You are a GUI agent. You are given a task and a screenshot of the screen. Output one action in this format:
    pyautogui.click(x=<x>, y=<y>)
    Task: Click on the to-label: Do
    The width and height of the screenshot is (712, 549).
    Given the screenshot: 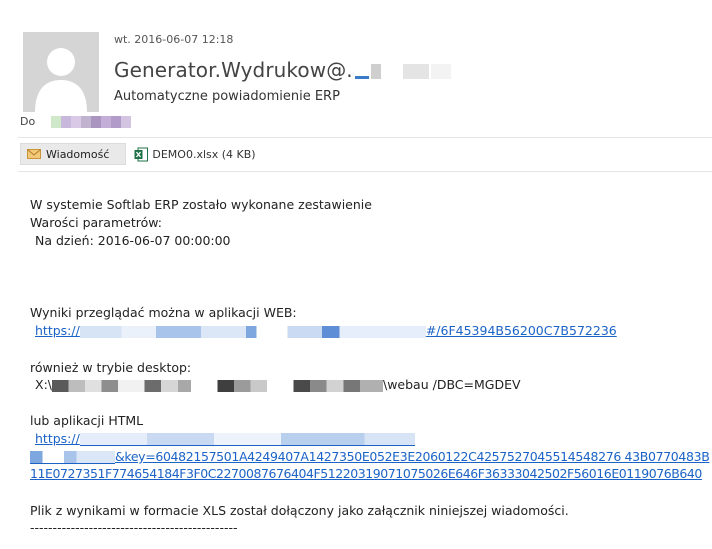 What is the action you would take?
    pyautogui.click(x=28, y=121)
    